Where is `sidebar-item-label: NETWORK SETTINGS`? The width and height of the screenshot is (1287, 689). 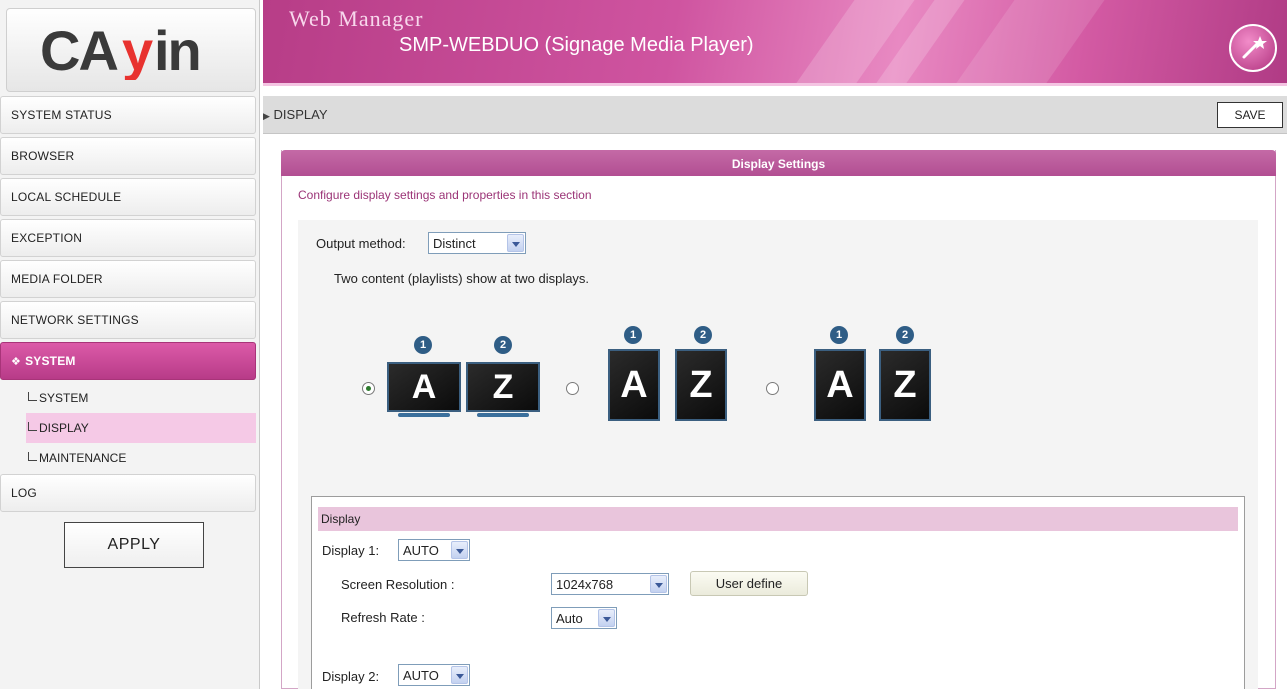 sidebar-item-label: NETWORK SETTINGS is located at coordinates (75, 320).